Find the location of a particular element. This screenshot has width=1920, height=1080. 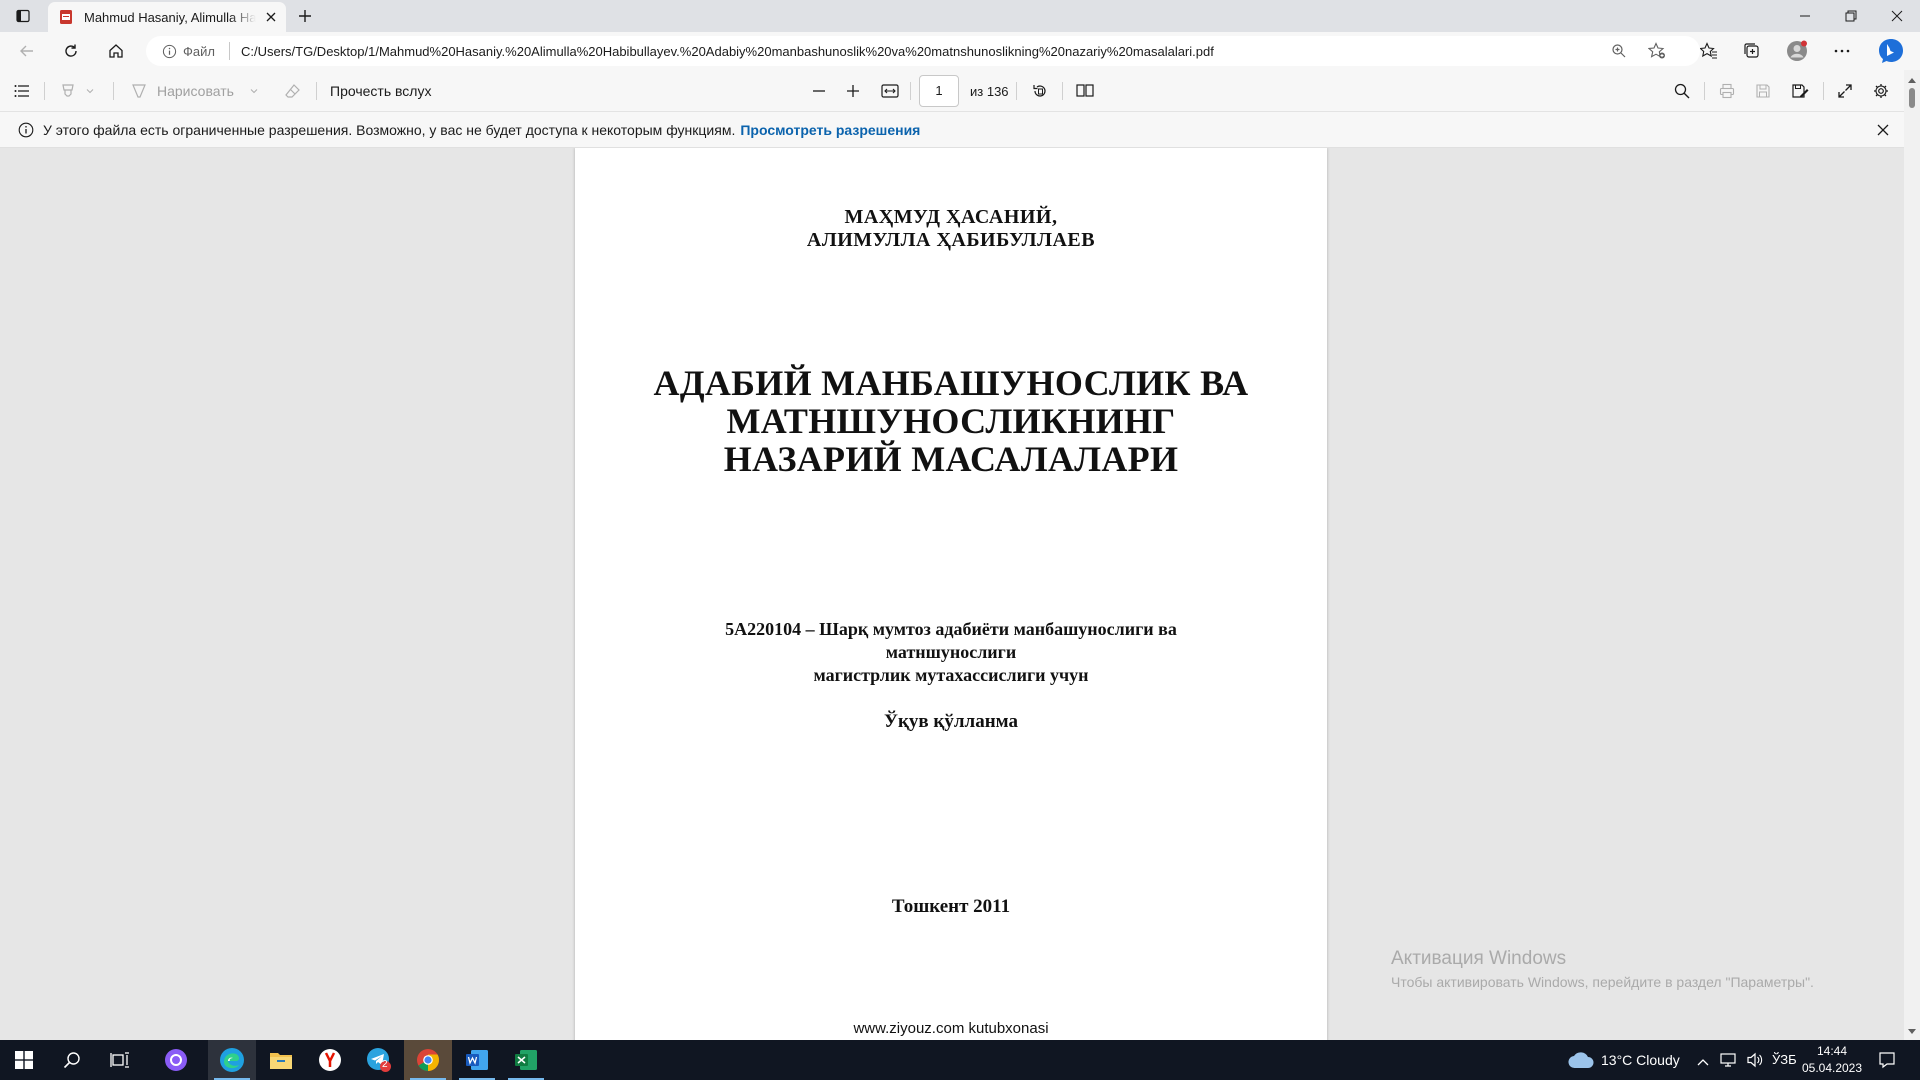

taskbar-app-edge is located at coordinates (232, 1060).